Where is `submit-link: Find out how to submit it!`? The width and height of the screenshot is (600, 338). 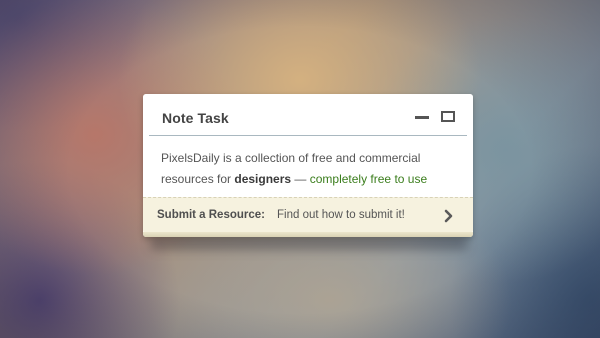
submit-link: Find out how to submit it! is located at coordinates (341, 215).